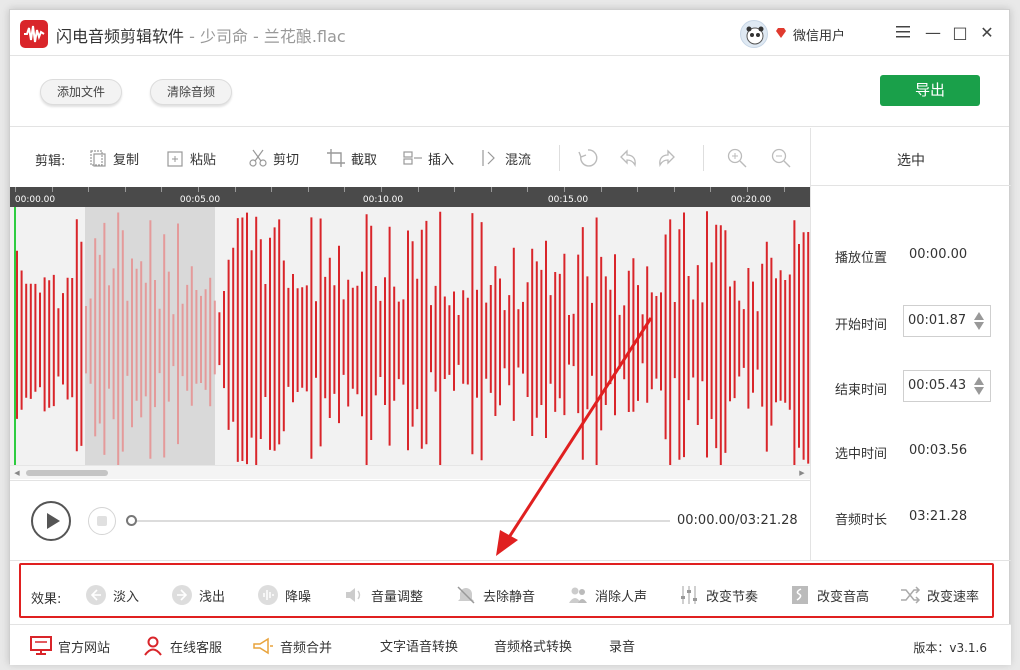 Image resolution: width=1020 pixels, height=670 pixels. What do you see at coordinates (96, 595) in the screenshot?
I see `fade-in-icon` at bounding box center [96, 595].